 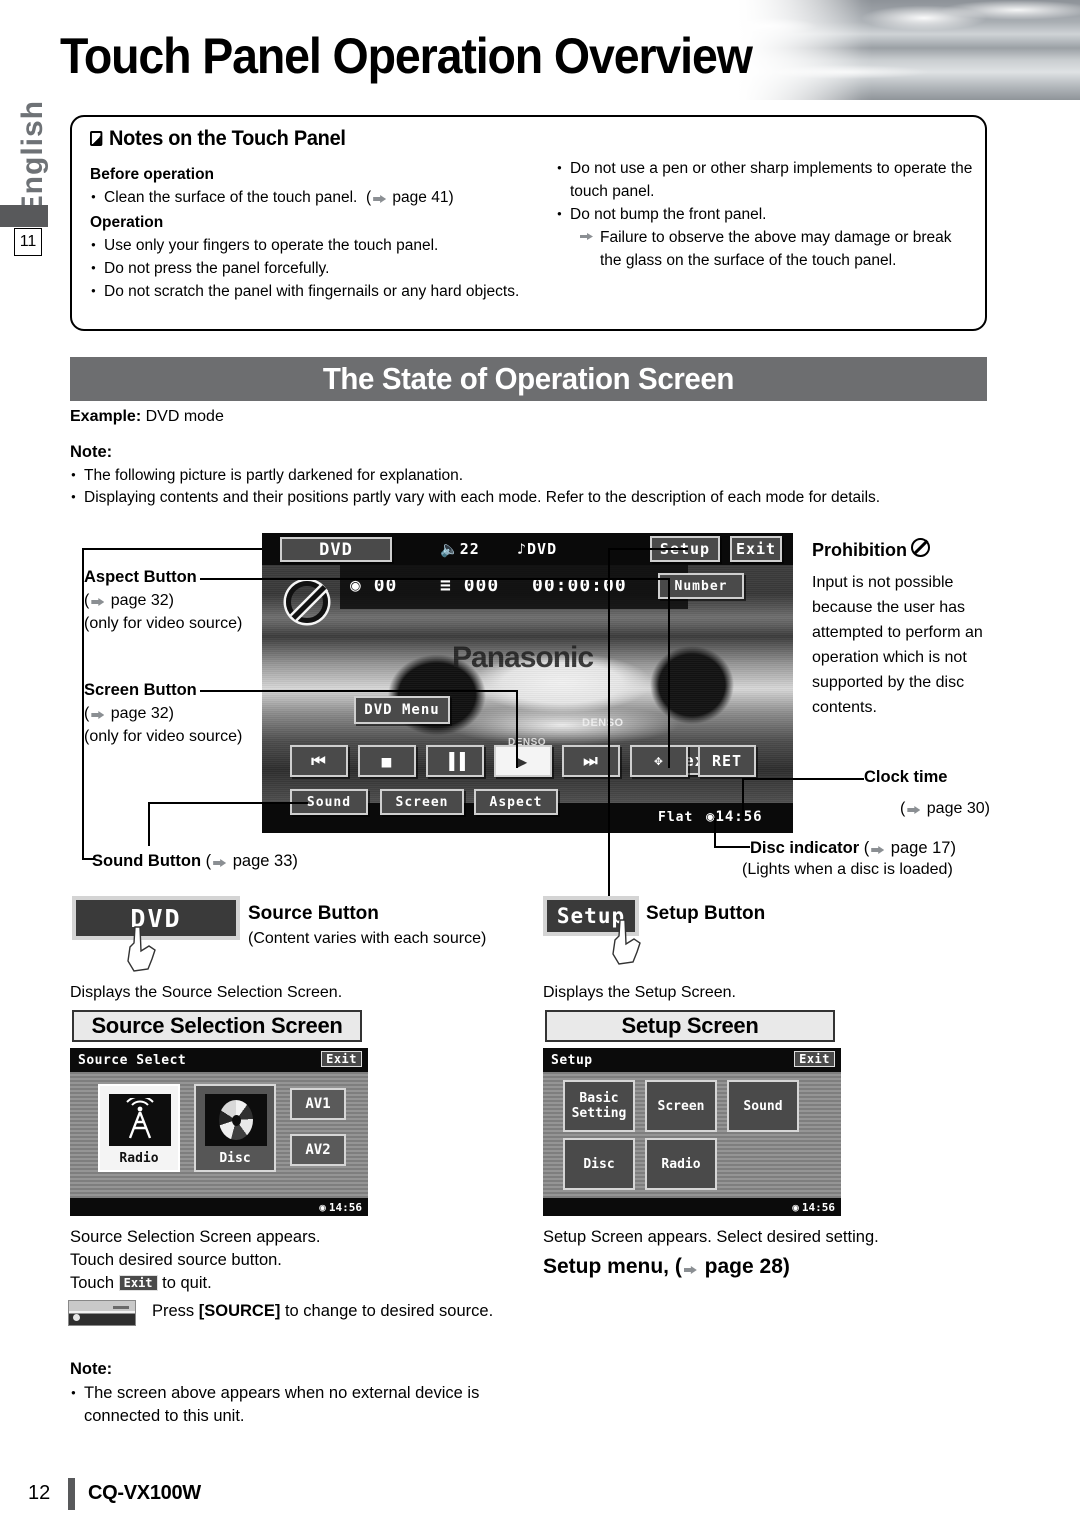 What do you see at coordinates (906, 777) in the screenshot?
I see `clock-callout-title: Clock time` at bounding box center [906, 777].